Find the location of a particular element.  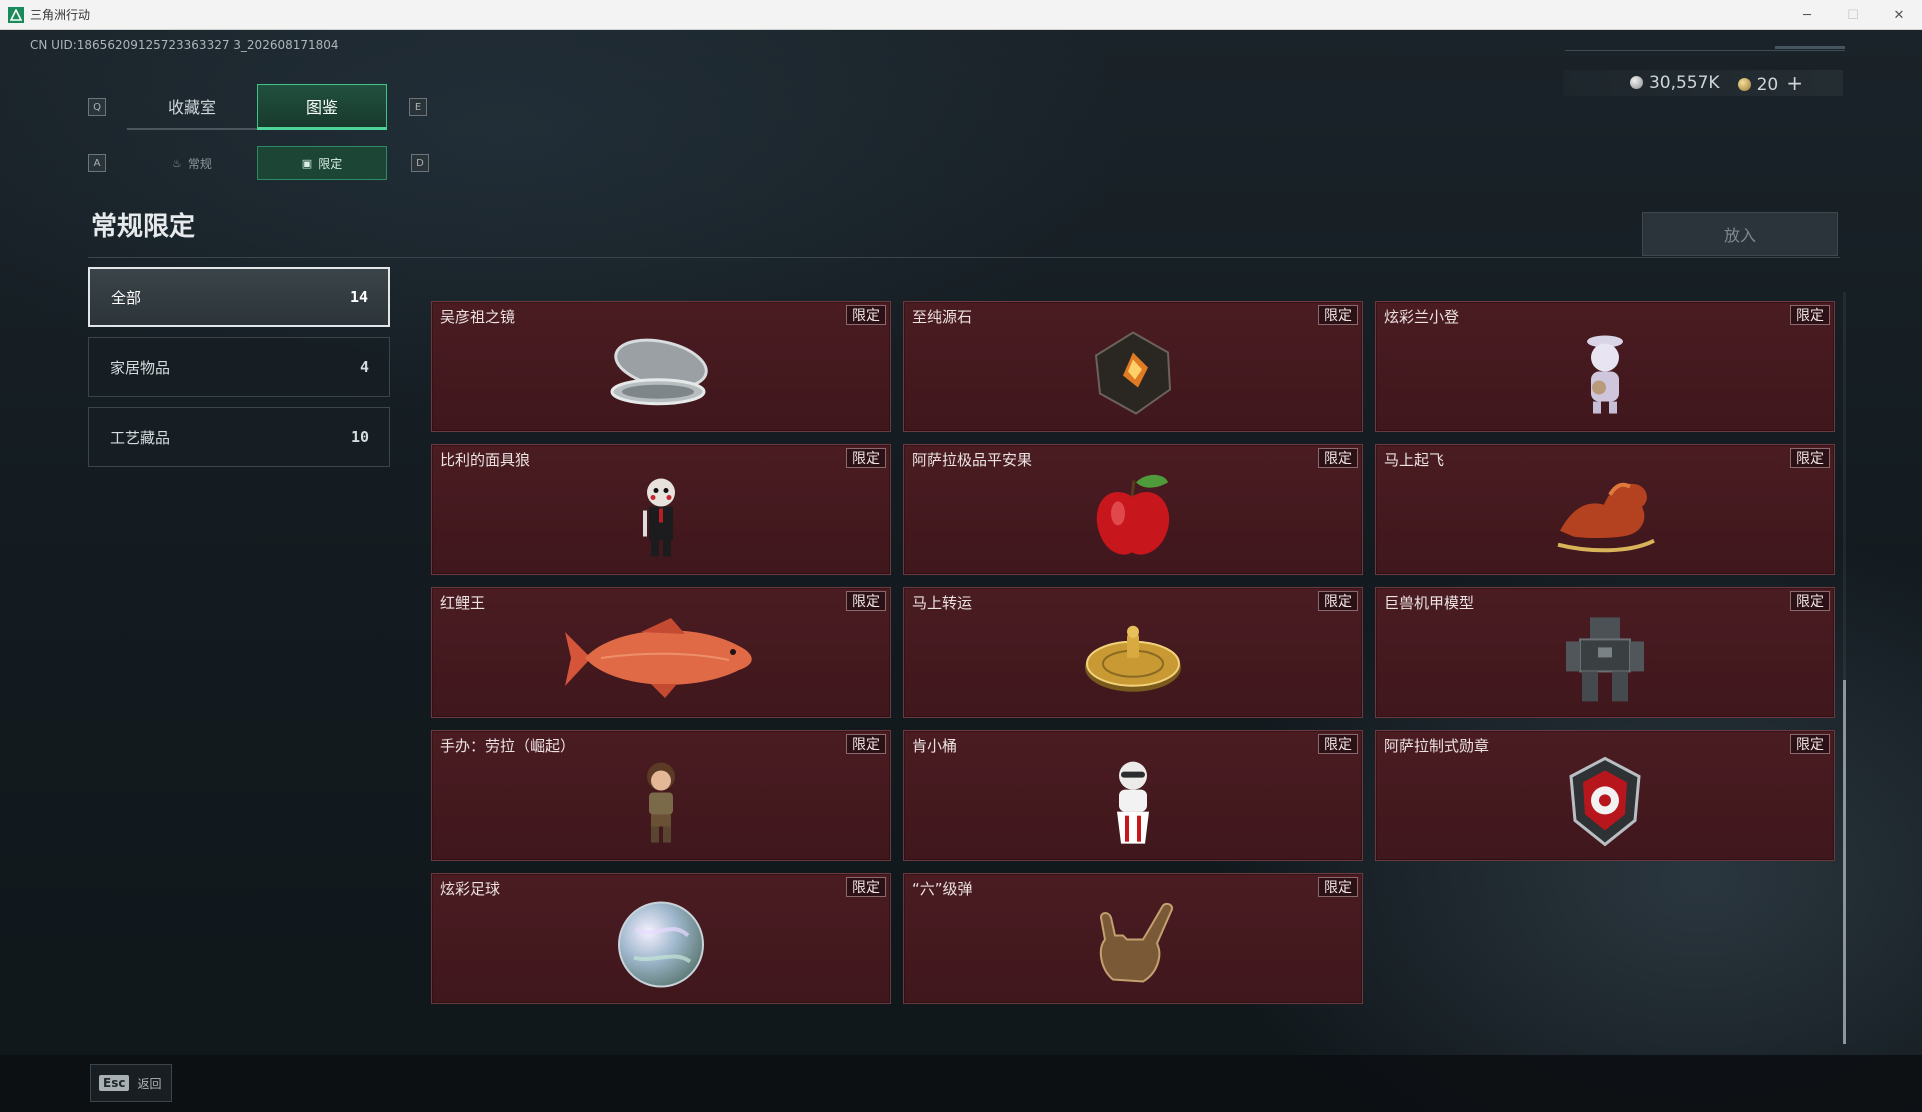

esc-key: Esc is located at coordinates (114, 1083).